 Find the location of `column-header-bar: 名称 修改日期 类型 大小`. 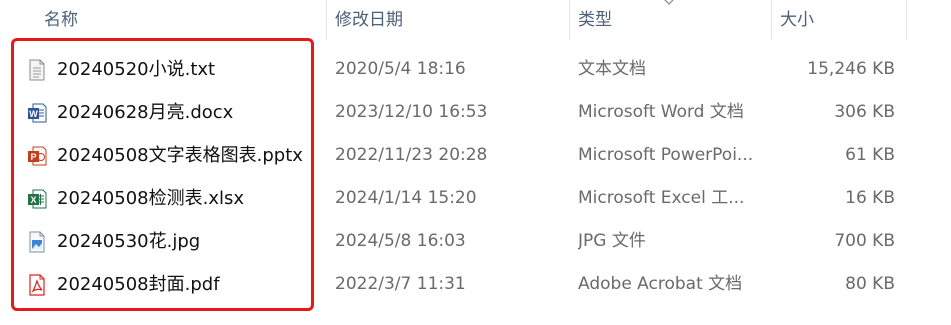

column-header-bar: 名称 修改日期 类型 大小 is located at coordinates (475, 20).